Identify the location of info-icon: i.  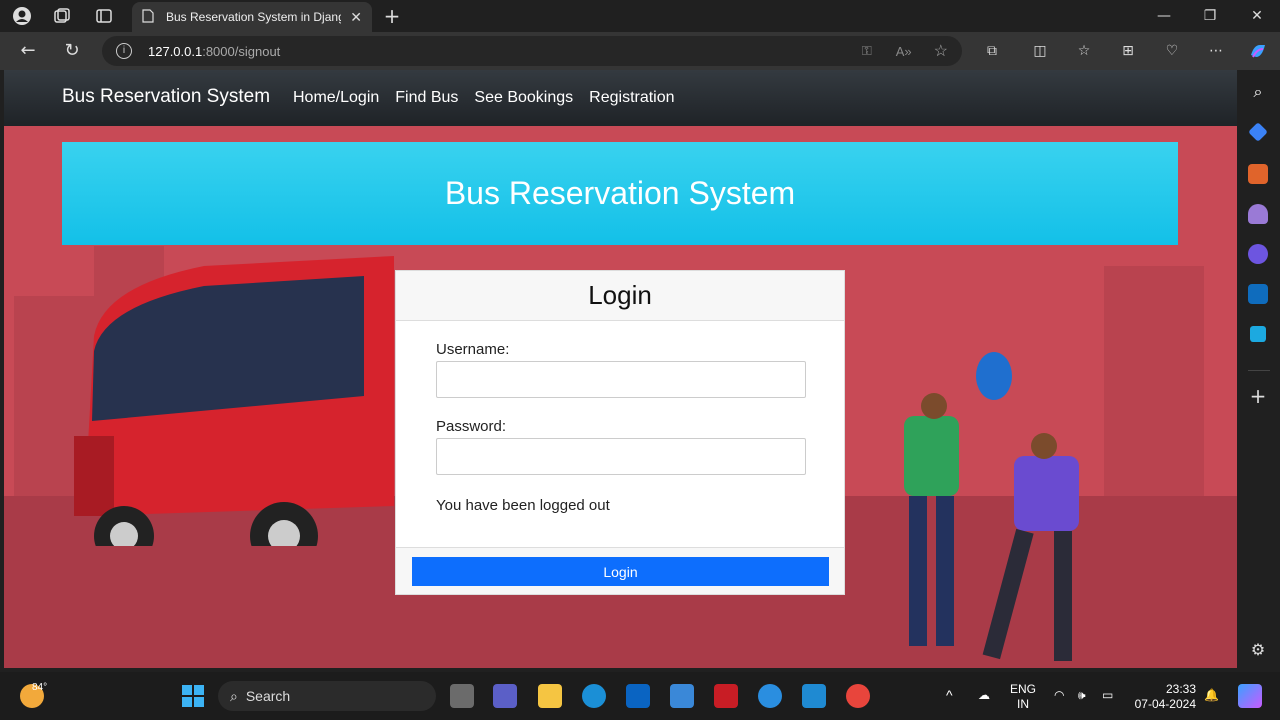
(124, 51).